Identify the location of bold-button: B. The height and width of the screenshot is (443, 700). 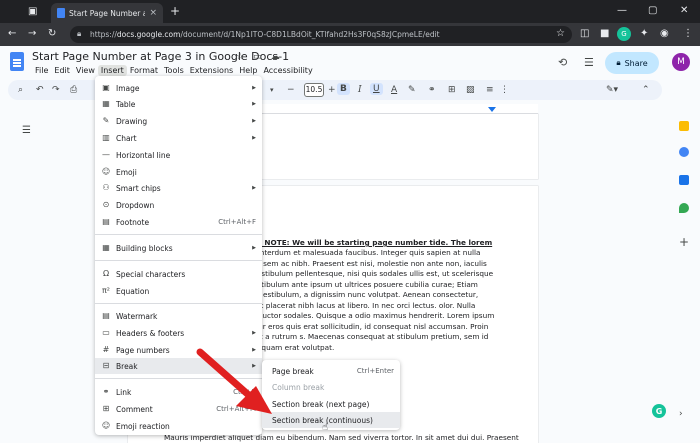
(343, 89).